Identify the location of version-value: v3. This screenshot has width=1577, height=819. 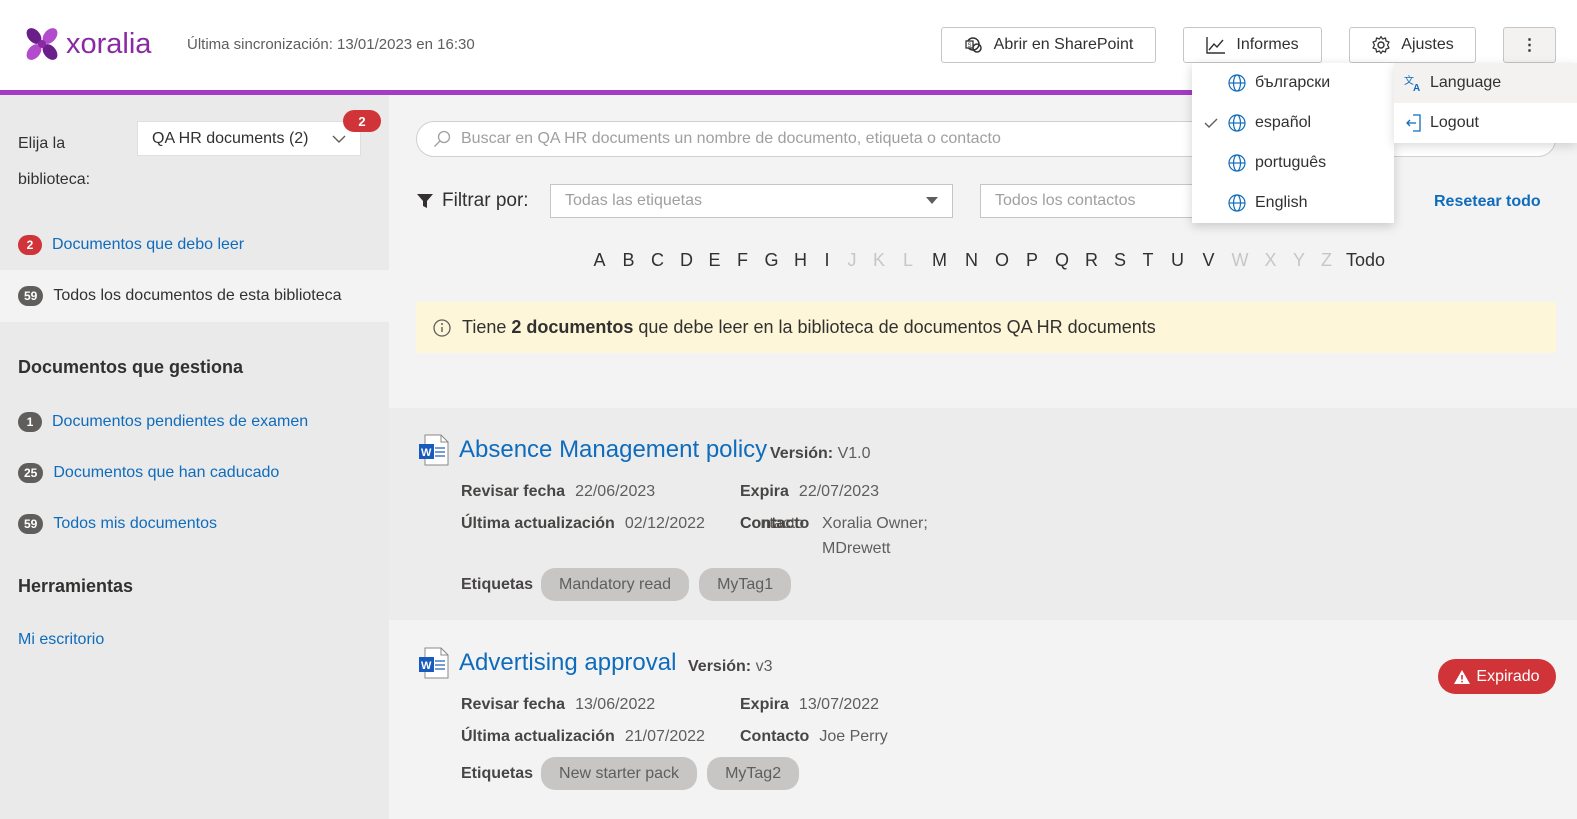
(764, 666).